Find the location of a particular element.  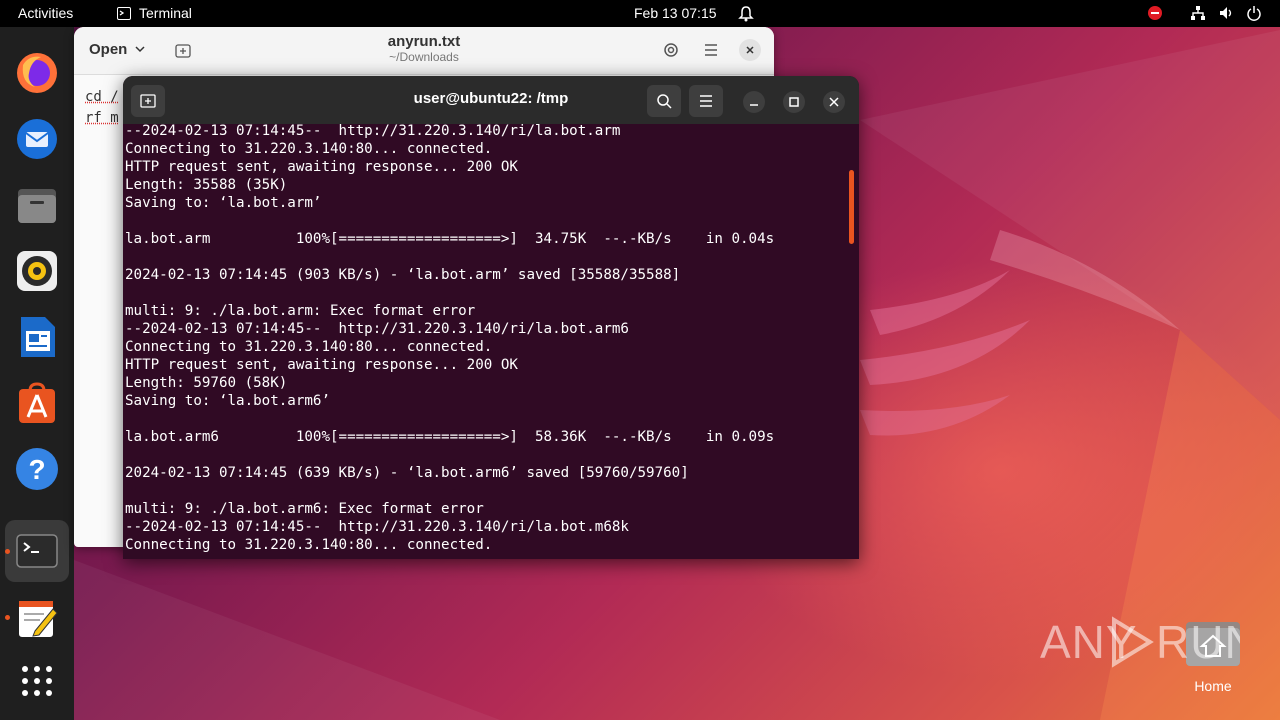

close-button is located at coordinates (834, 102).